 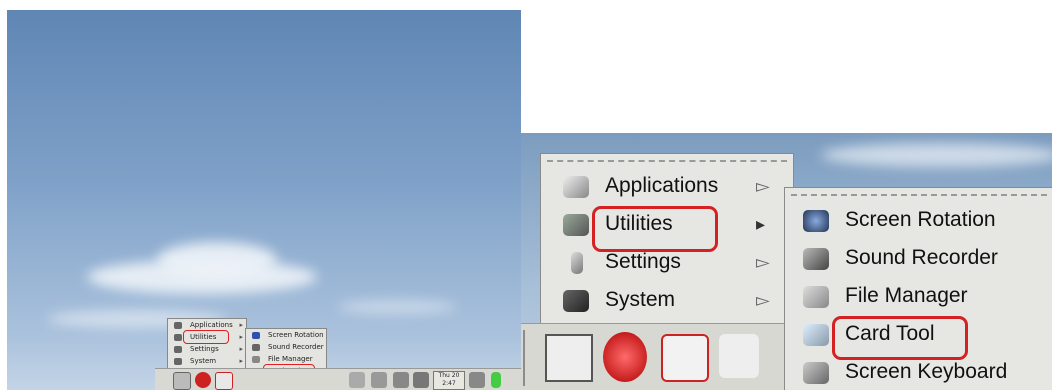 I want to click on submenu-item-sound-recorder: Sound Recorder, so click(x=918, y=259).